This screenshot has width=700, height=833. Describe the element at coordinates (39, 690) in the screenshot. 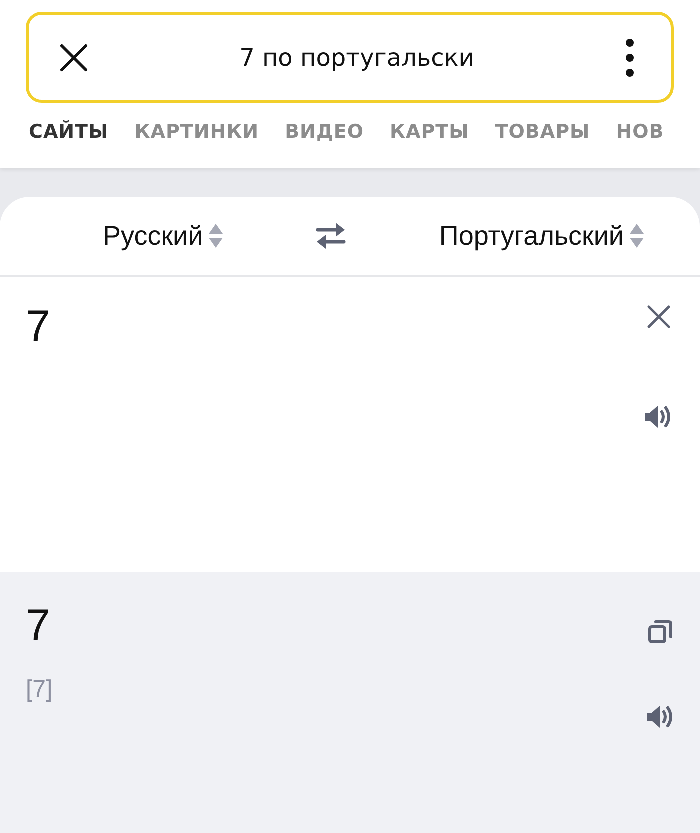

I see `transcription-text: [7]` at that location.